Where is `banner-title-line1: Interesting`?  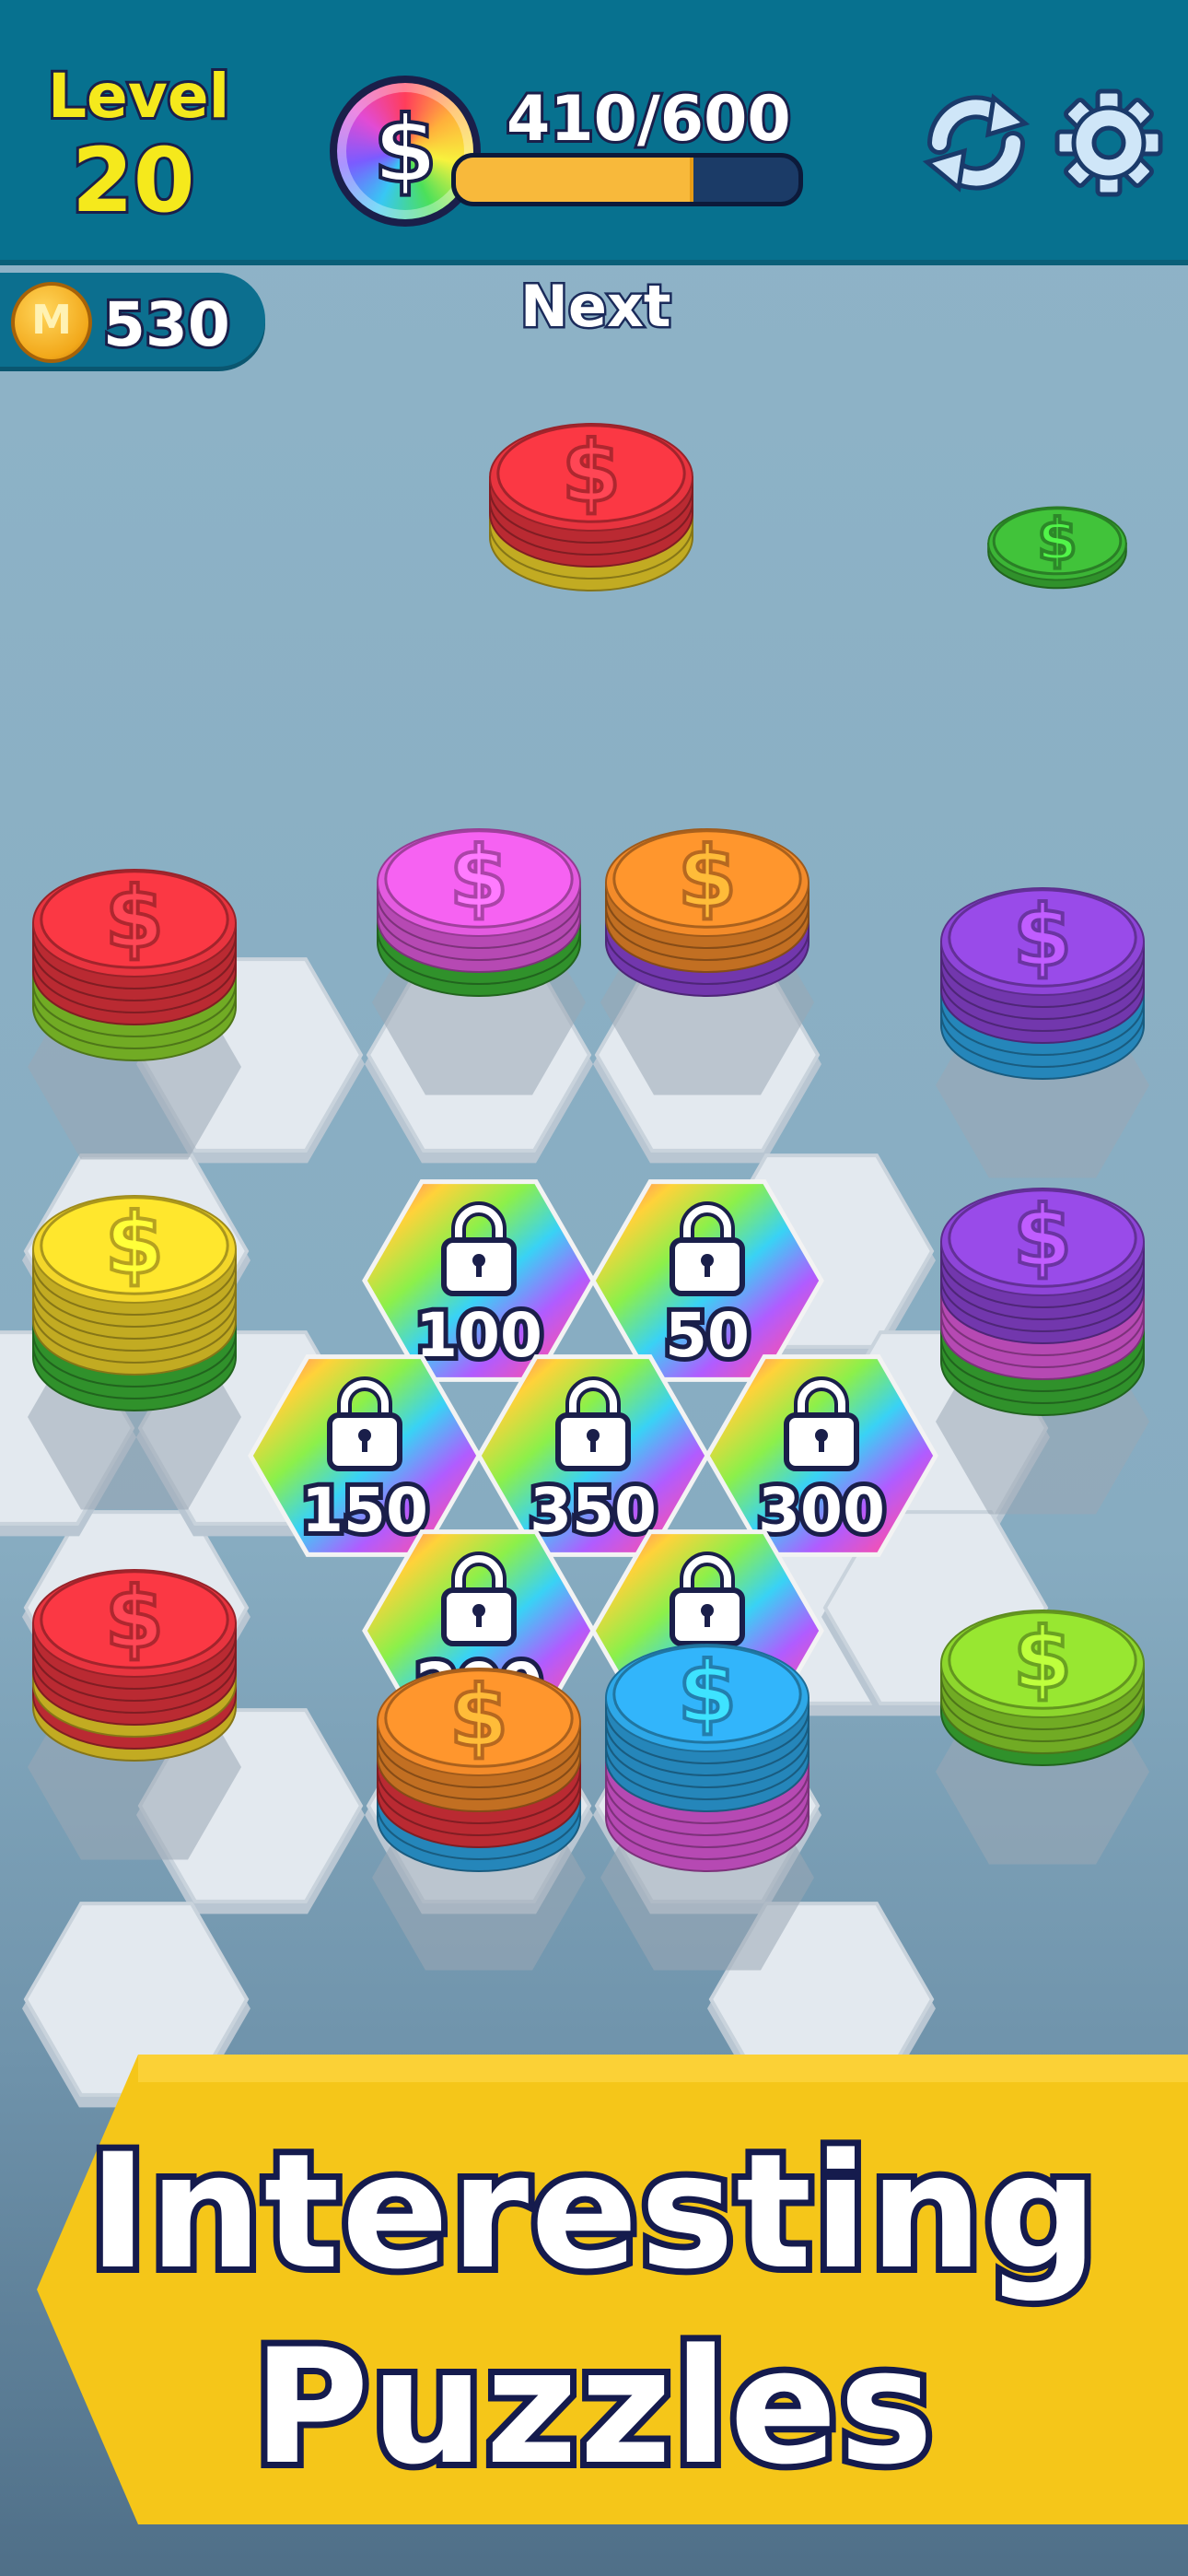 banner-title-line1: Interesting is located at coordinates (593, 2212).